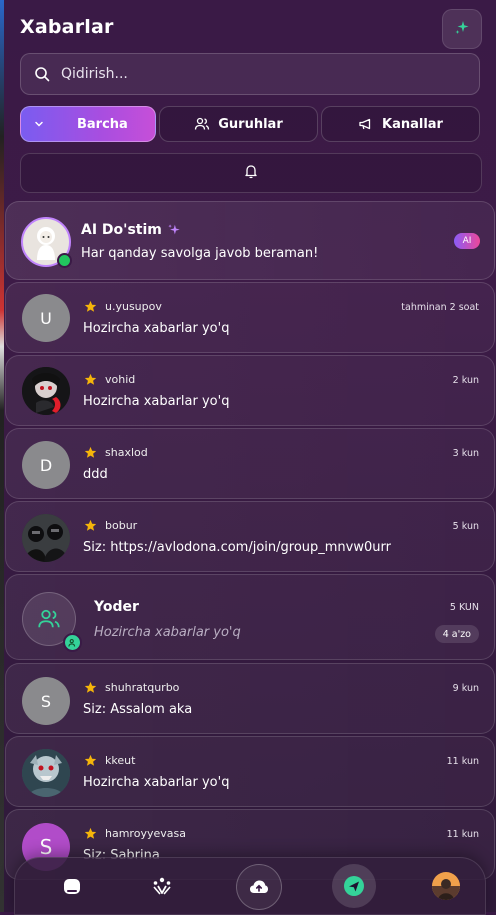 Image resolution: width=496 pixels, height=915 pixels. I want to click on megaphone-icon, so click(366, 124).